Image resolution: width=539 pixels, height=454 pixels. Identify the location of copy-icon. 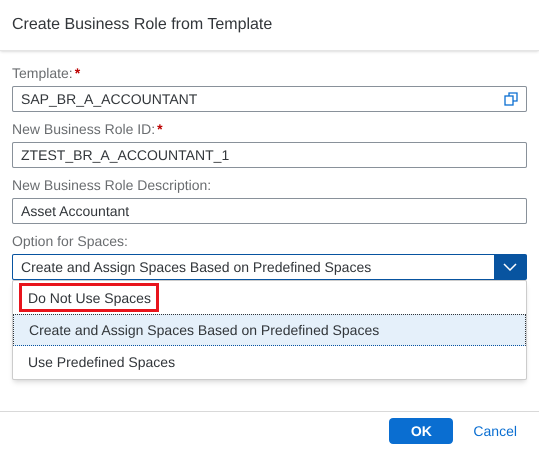
(511, 99).